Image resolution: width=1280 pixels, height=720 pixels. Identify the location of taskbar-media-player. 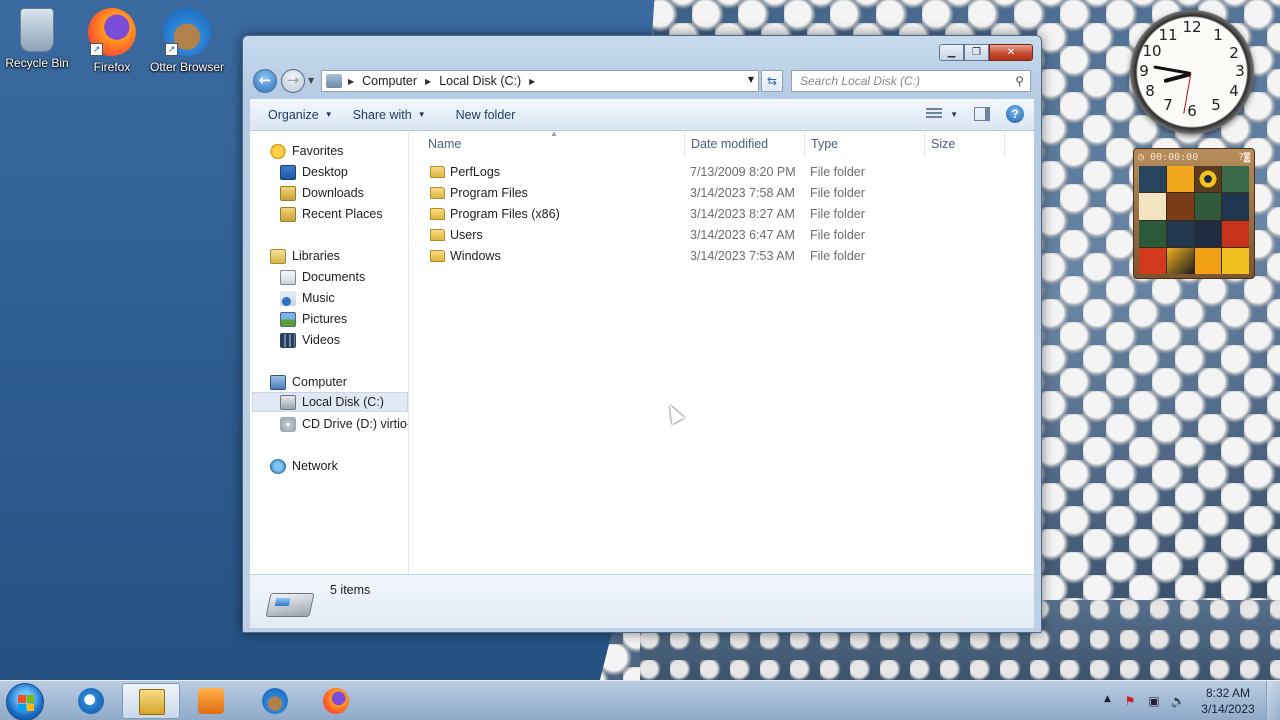
(211, 701).